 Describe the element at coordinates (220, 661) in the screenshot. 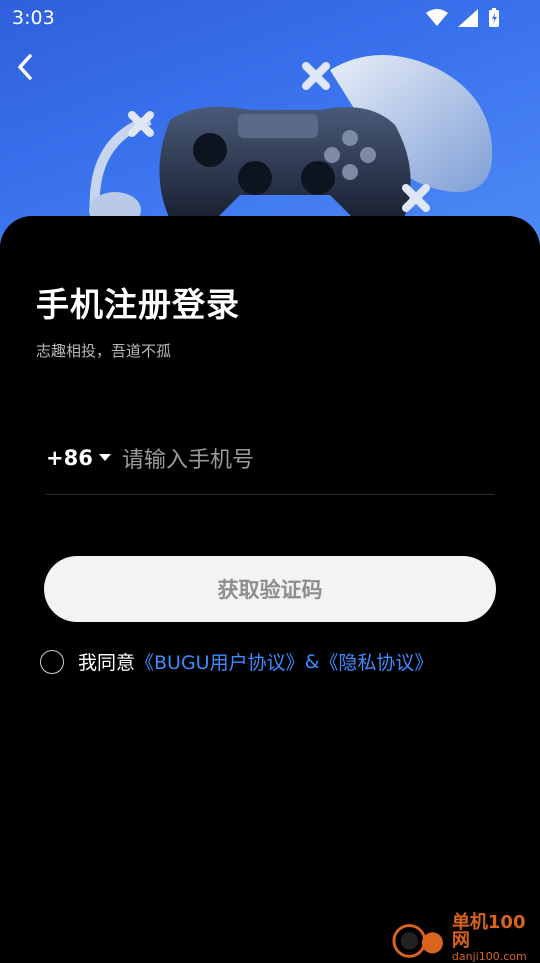

I see `user-agreement-link: 《BUGU用户协议》` at that location.